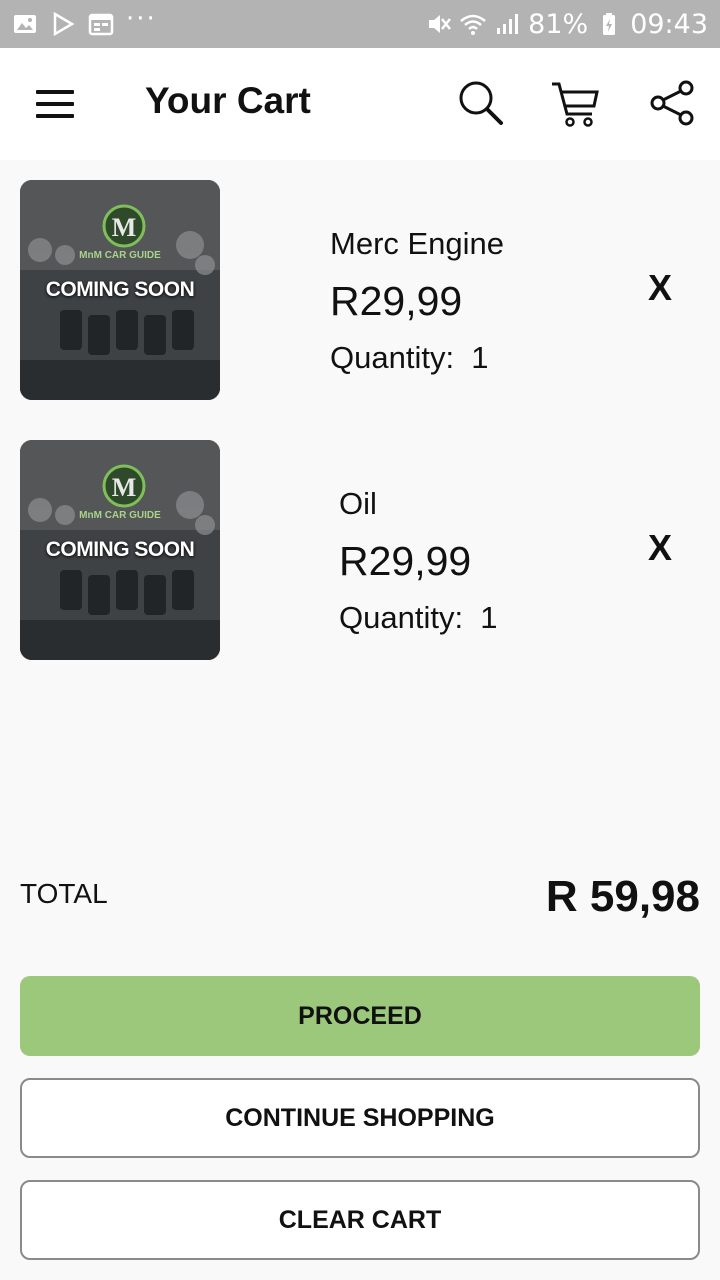  Describe the element at coordinates (417, 243) in the screenshot. I see `item-name: Merc Engine` at that location.